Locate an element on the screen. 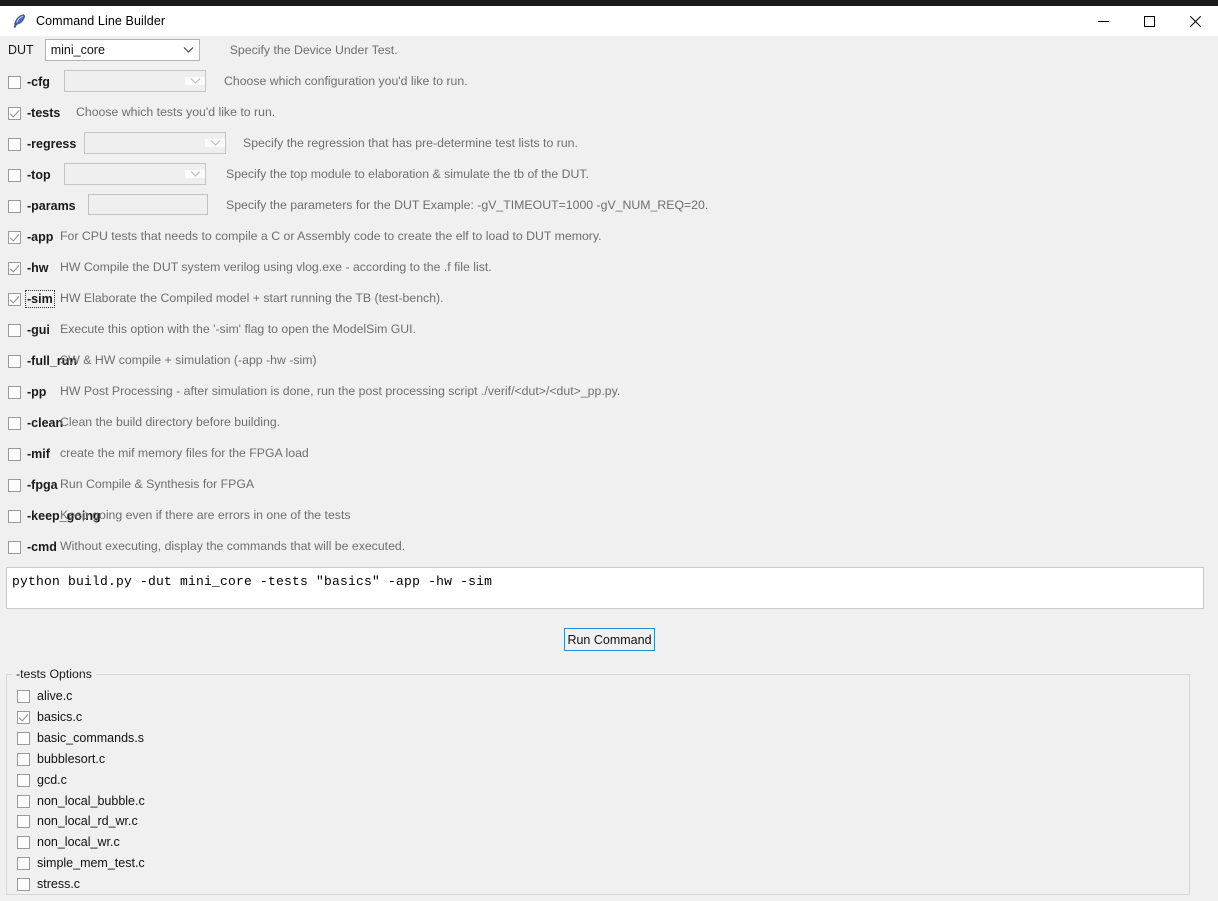 The image size is (1218, 901). test-option-row: simple_mem_test.c is located at coordinates (81, 863).